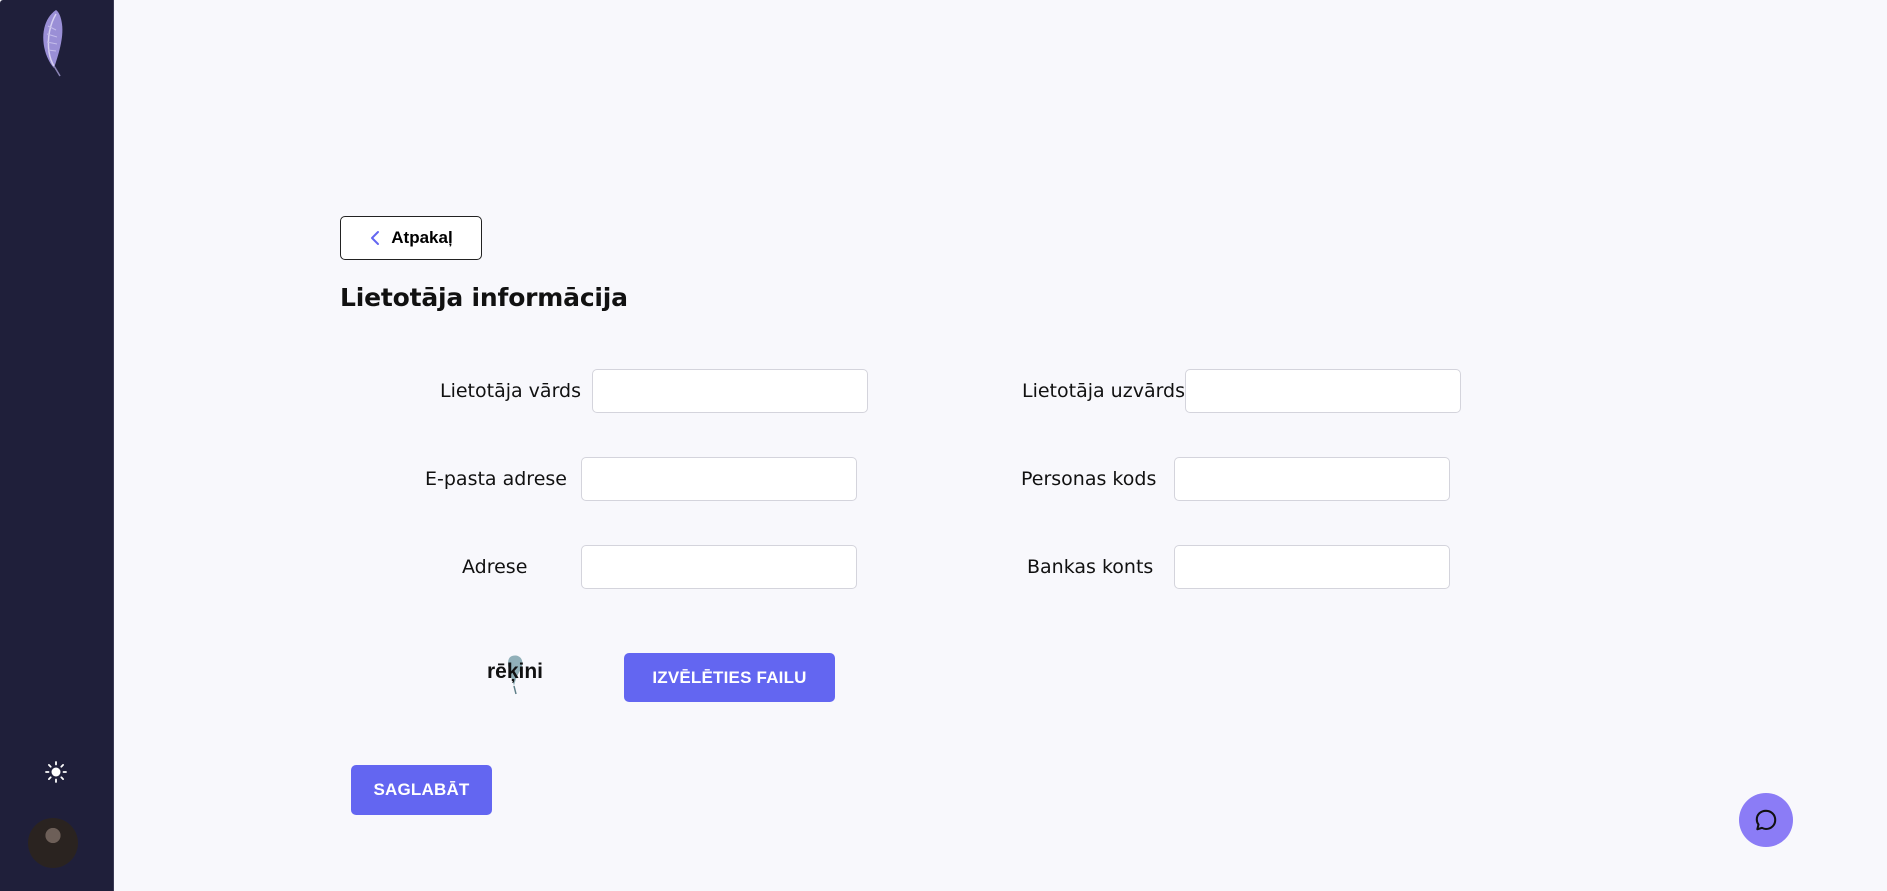 Image resolution: width=1887 pixels, height=891 pixels. I want to click on back-button-label: Atpakaļ, so click(422, 237).